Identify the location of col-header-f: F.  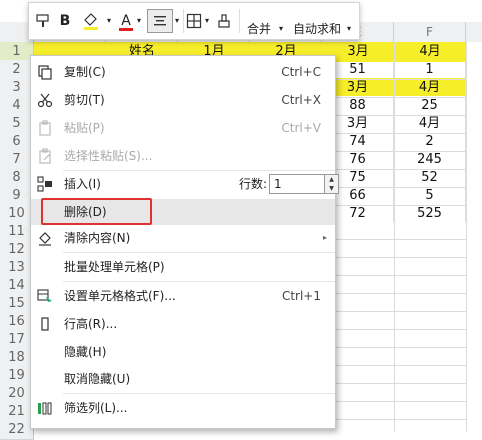
(430, 32).